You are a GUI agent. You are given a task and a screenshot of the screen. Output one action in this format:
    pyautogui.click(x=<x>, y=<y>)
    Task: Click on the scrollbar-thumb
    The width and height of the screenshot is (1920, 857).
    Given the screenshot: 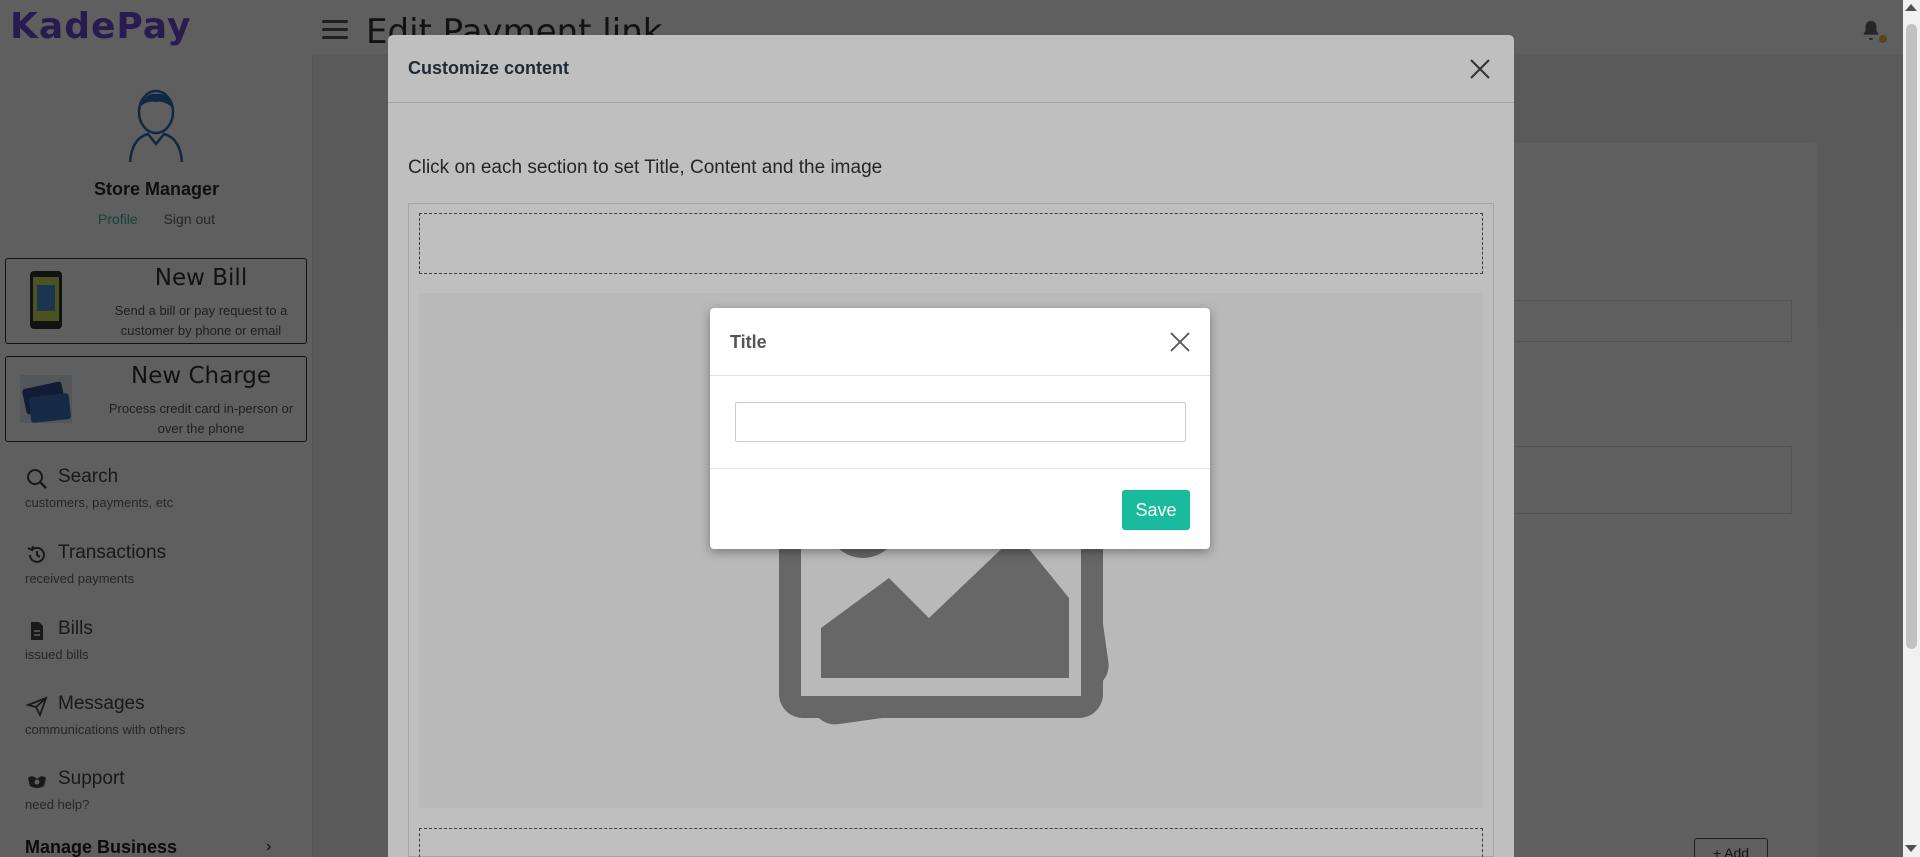 What is the action you would take?
    pyautogui.click(x=1911, y=336)
    